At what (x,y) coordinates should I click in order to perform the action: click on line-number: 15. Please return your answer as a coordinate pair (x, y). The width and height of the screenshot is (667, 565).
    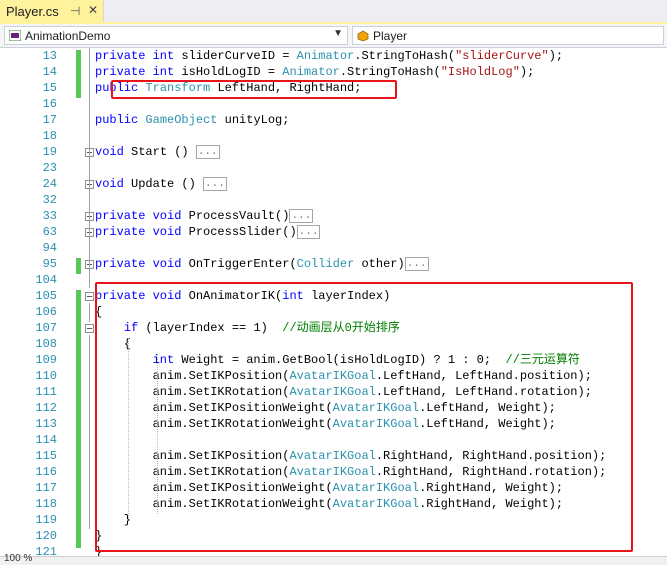
    Looking at the image, I should click on (49, 88).